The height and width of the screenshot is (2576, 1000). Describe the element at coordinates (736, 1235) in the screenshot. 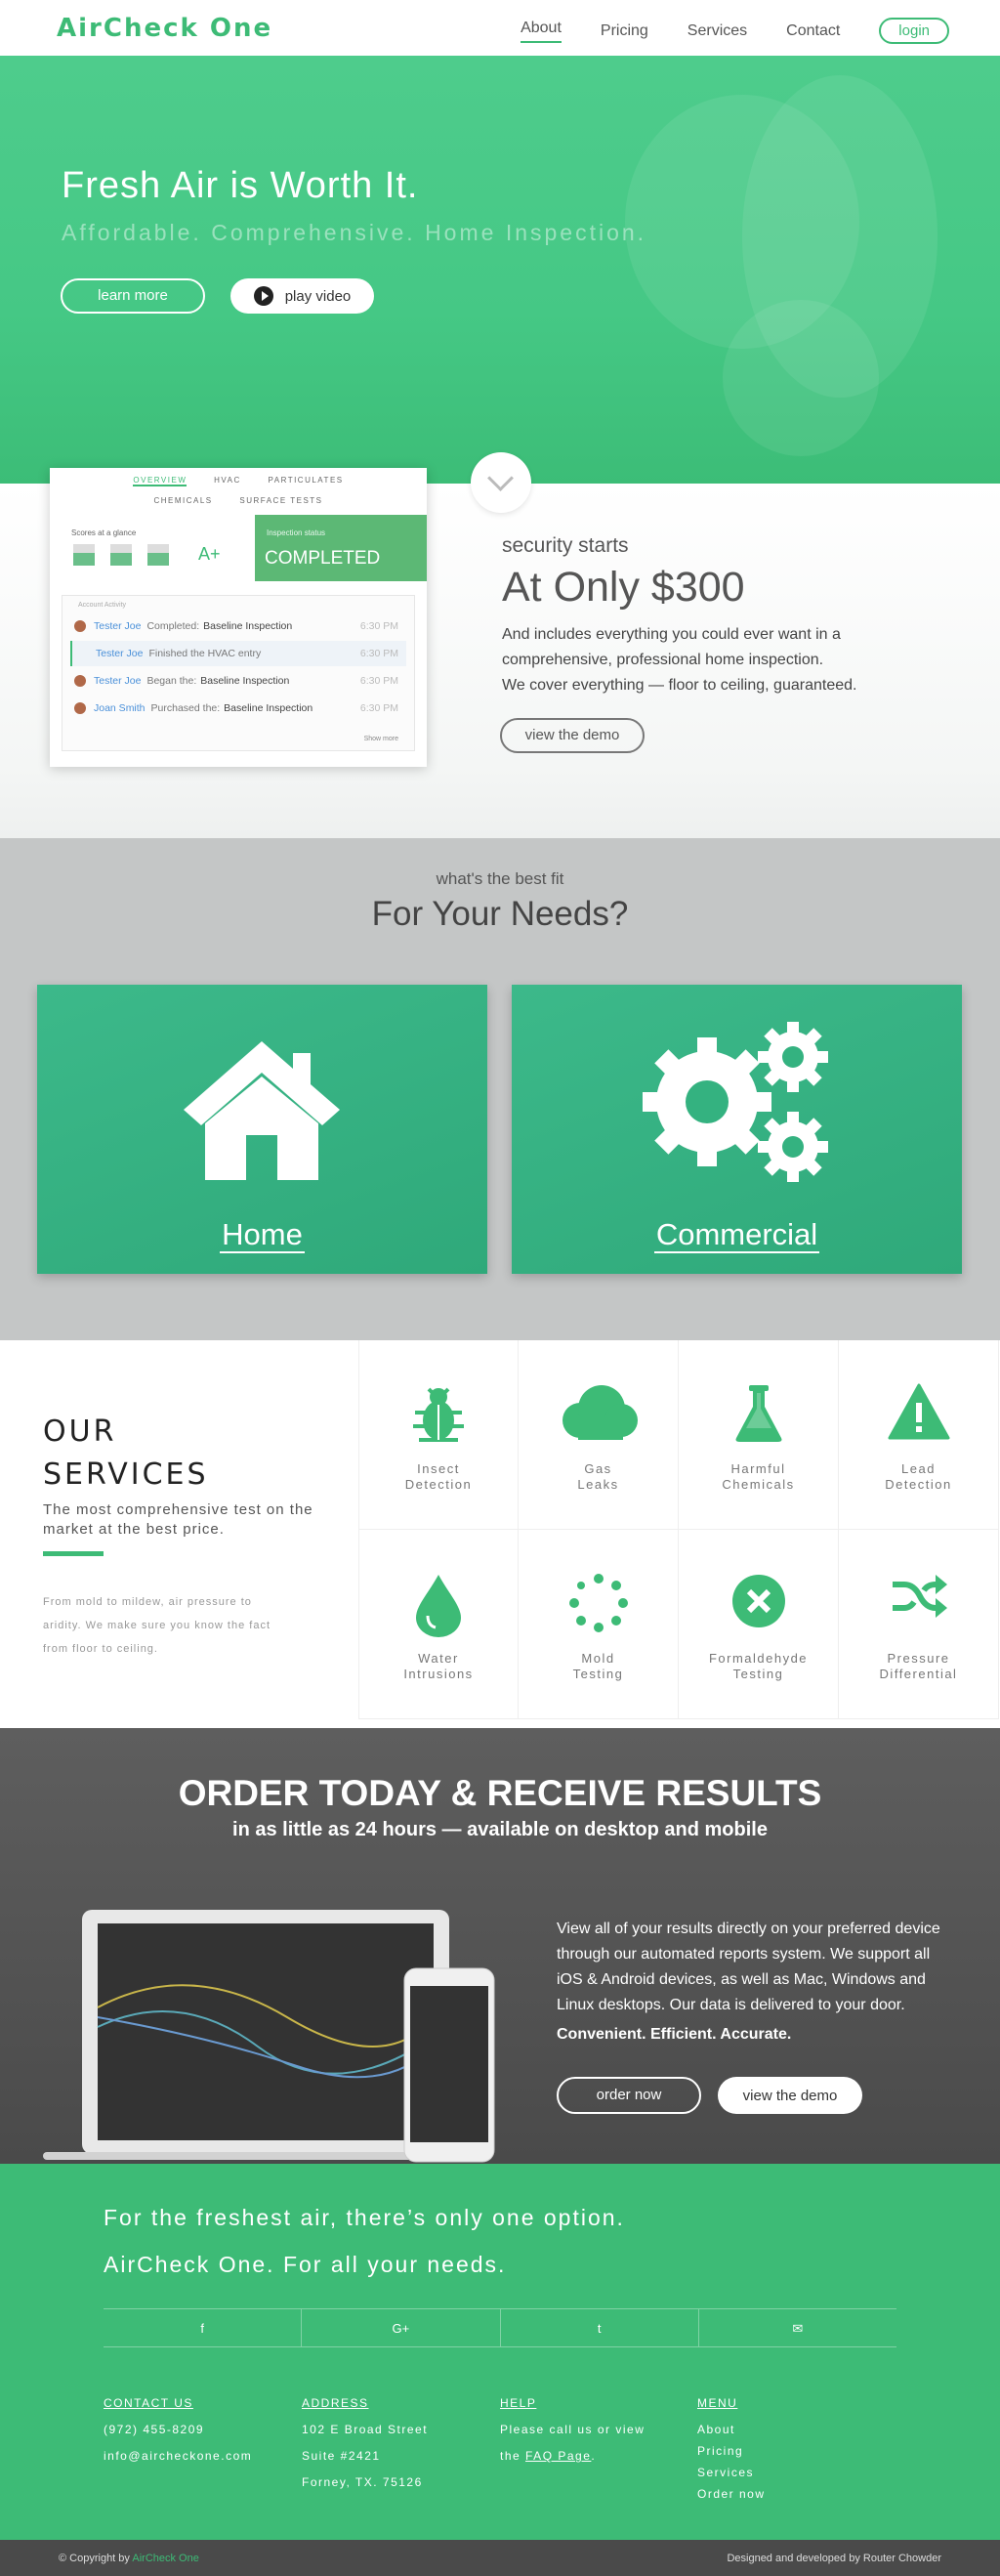

I see `commercial-label: Commercial` at that location.